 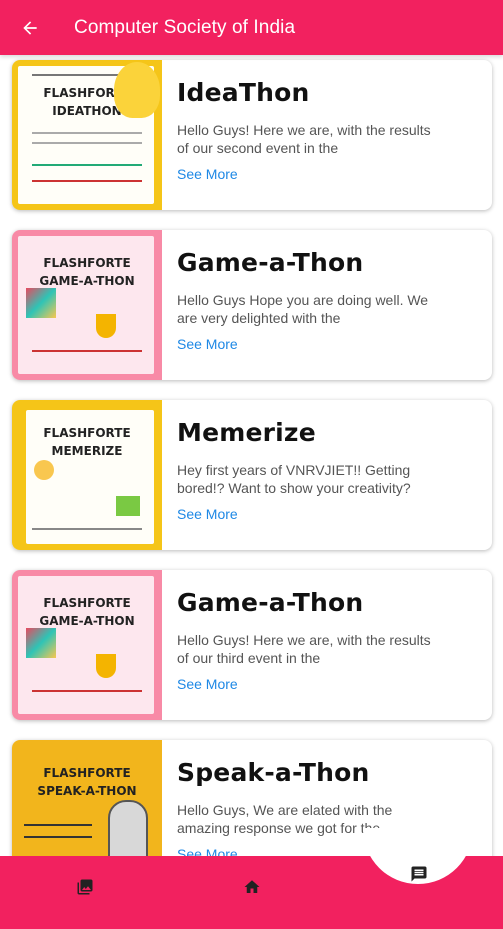 I want to click on home-icon, so click(x=252, y=886).